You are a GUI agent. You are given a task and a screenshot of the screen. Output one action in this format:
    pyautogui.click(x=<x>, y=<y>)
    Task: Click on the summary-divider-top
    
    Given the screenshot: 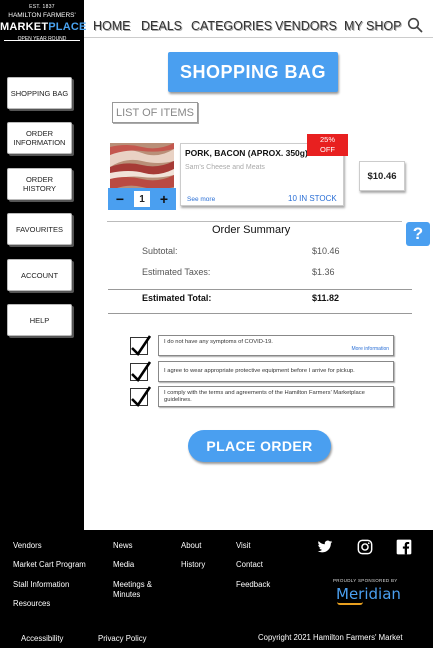 What is the action you would take?
    pyautogui.click(x=254, y=221)
    